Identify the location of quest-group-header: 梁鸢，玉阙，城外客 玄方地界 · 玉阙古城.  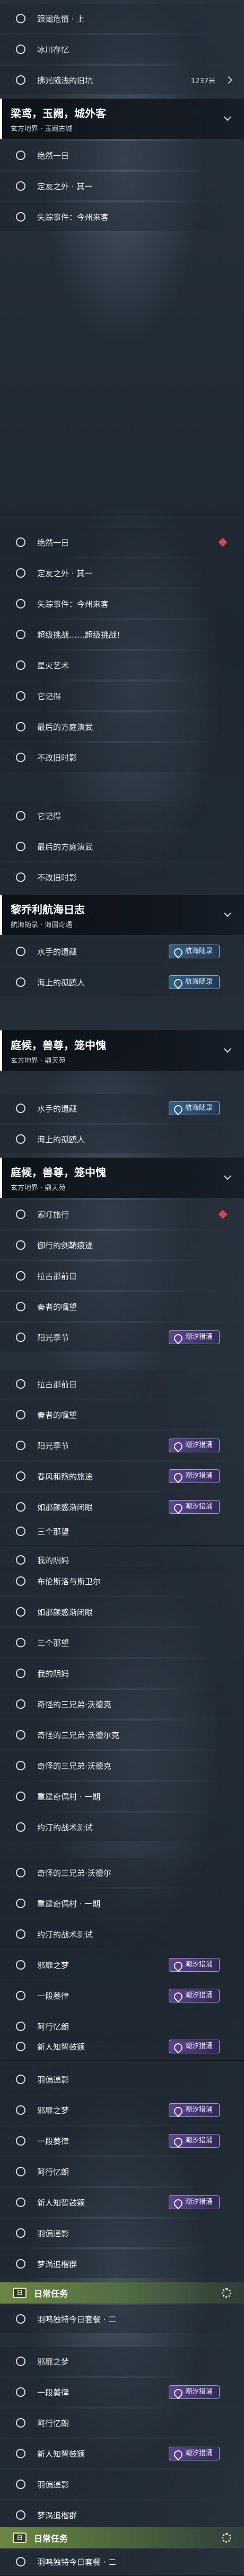
(122, 119).